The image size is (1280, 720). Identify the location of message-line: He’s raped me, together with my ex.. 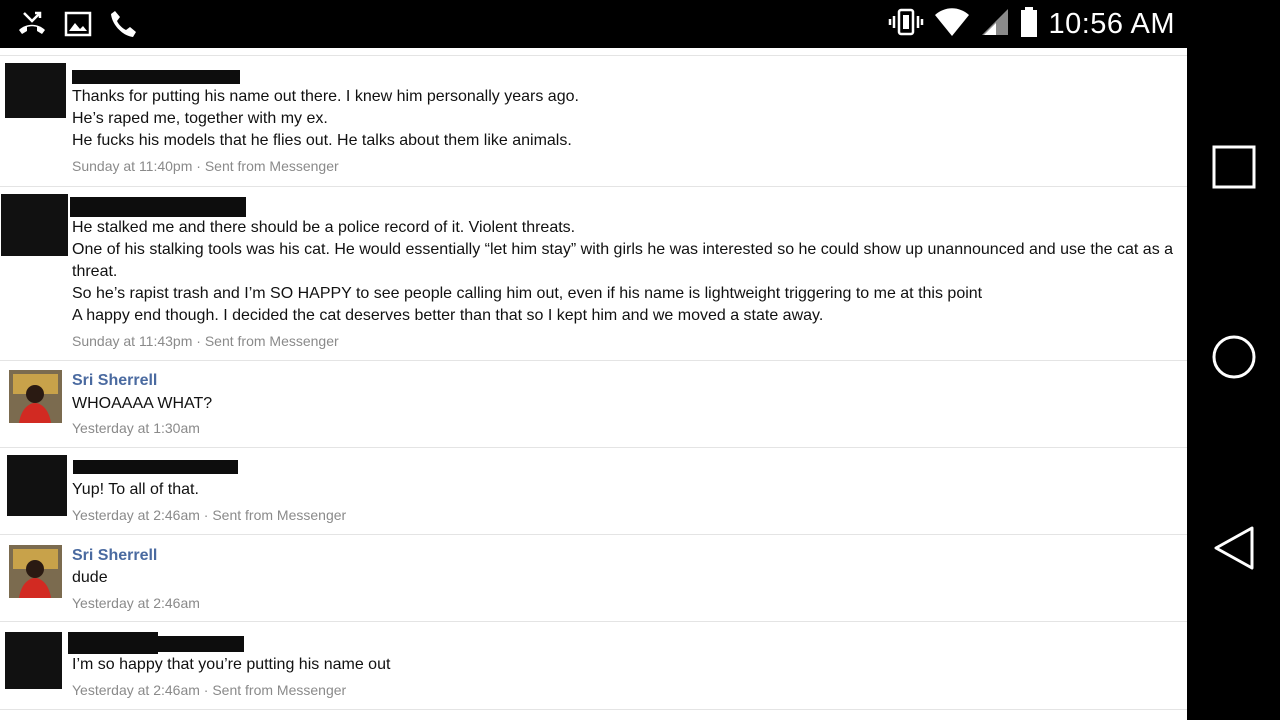
(200, 118).